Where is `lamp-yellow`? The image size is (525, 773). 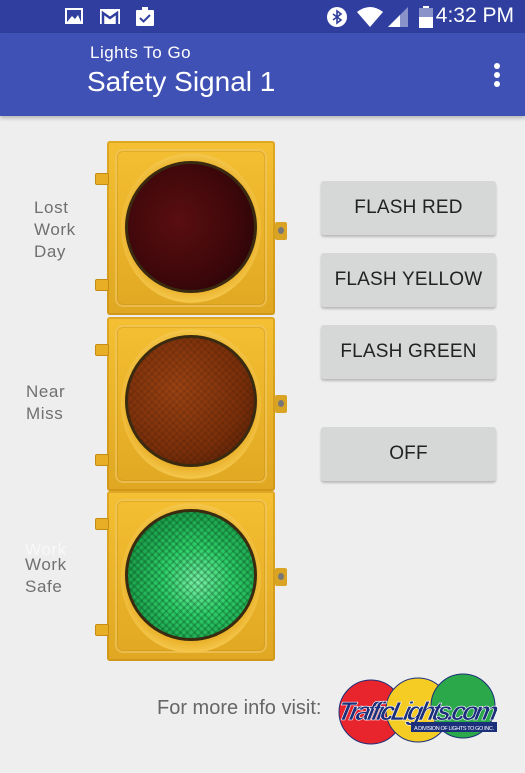 lamp-yellow is located at coordinates (191, 401).